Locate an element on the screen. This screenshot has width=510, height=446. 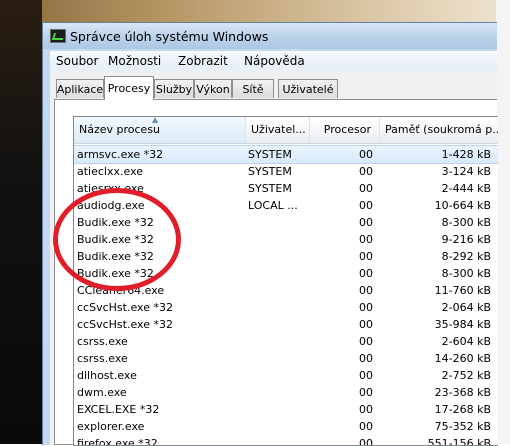
process-row: csrss.exe 00 2-604 kB is located at coordinates (286, 341).